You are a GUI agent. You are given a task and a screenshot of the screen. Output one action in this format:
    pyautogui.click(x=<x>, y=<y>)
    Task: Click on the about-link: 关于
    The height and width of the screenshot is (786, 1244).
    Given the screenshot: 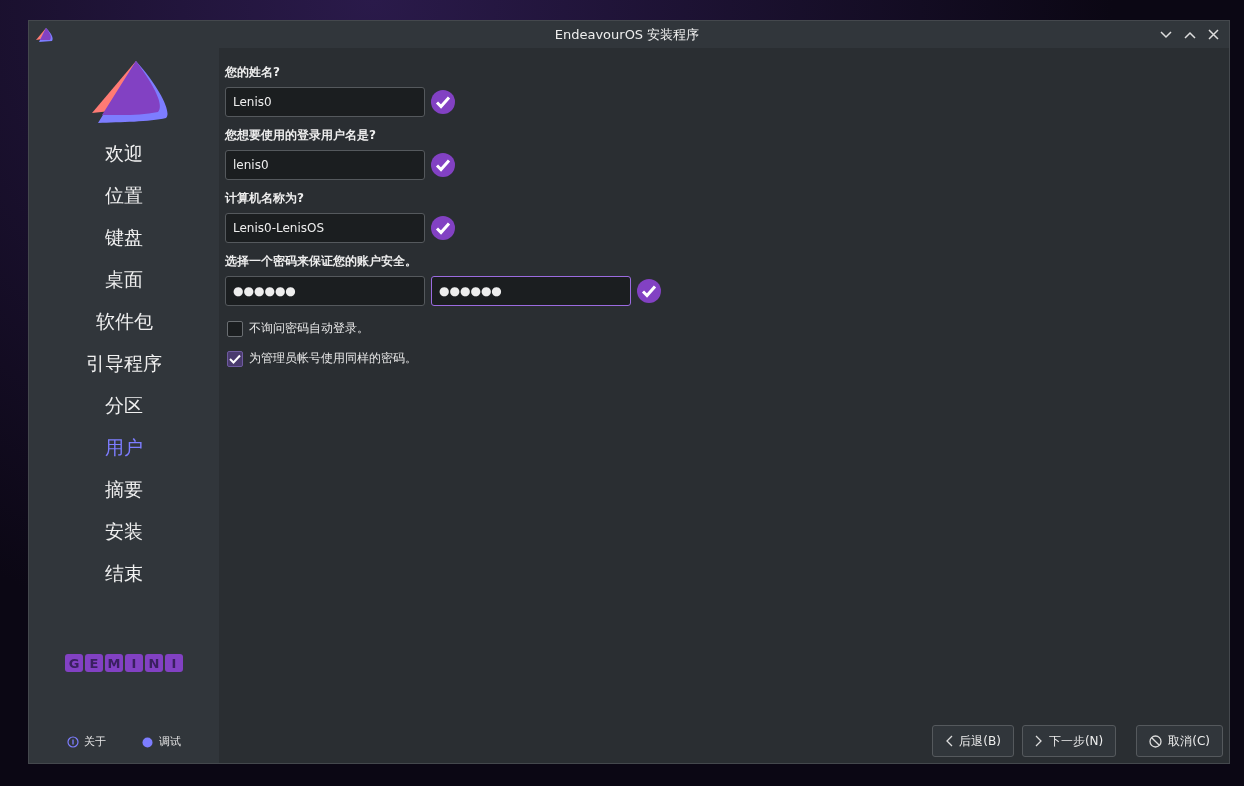 What is the action you would take?
    pyautogui.click(x=95, y=741)
    